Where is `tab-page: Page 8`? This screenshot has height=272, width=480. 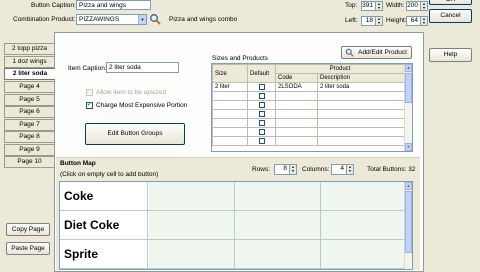
tab-page: Page 8 is located at coordinates (29, 137).